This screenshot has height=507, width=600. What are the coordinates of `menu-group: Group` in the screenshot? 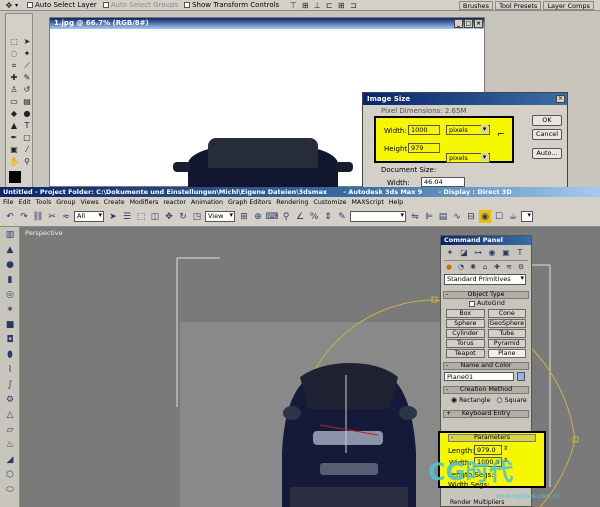 It's located at (65, 202).